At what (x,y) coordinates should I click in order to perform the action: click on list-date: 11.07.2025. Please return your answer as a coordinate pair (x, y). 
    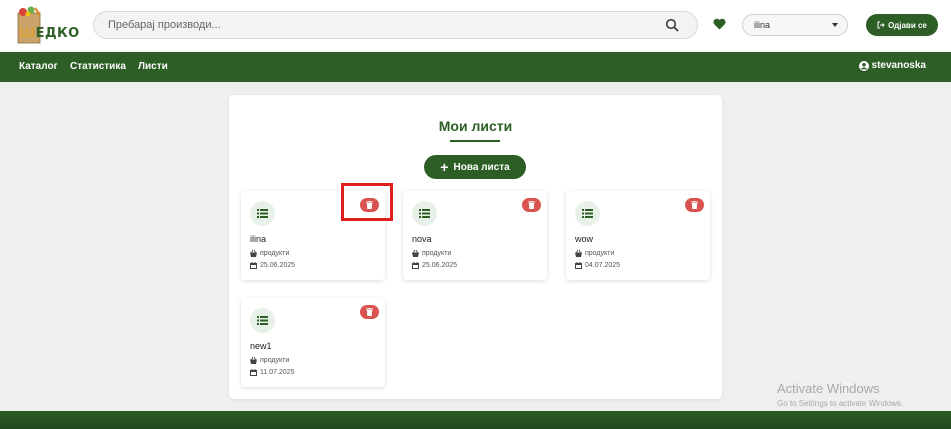
    Looking at the image, I should click on (272, 372).